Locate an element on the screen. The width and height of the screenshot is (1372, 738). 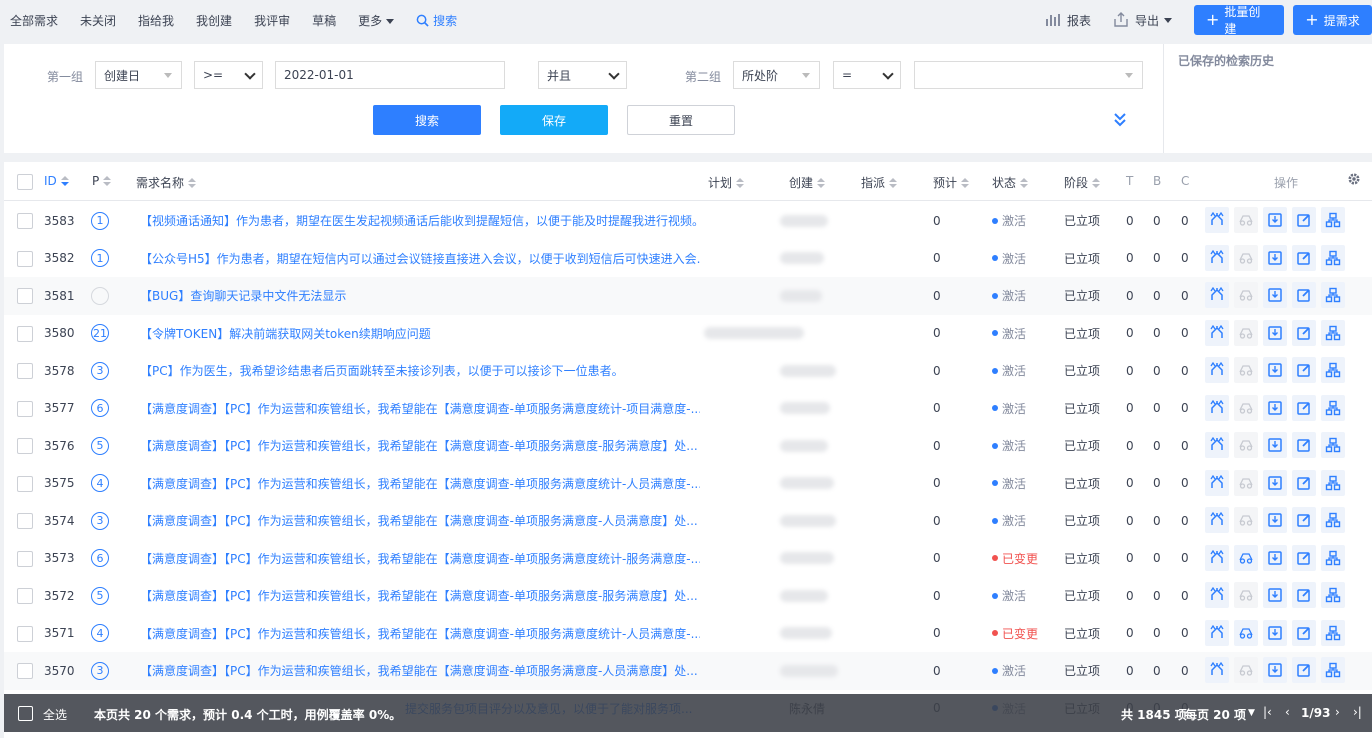
first-page-icon: |‹ is located at coordinates (1267, 712).